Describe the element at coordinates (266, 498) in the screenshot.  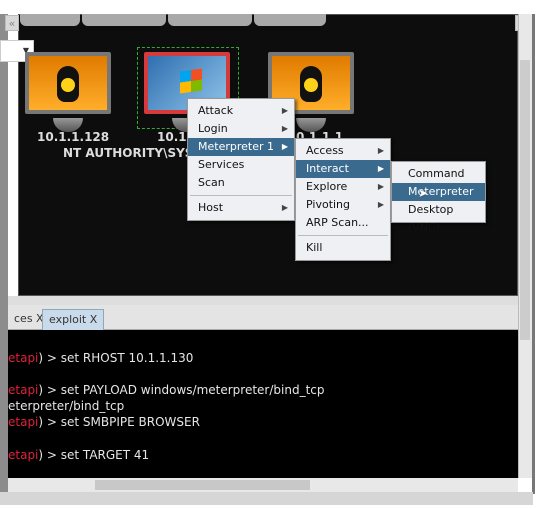
I see `status-bar` at that location.